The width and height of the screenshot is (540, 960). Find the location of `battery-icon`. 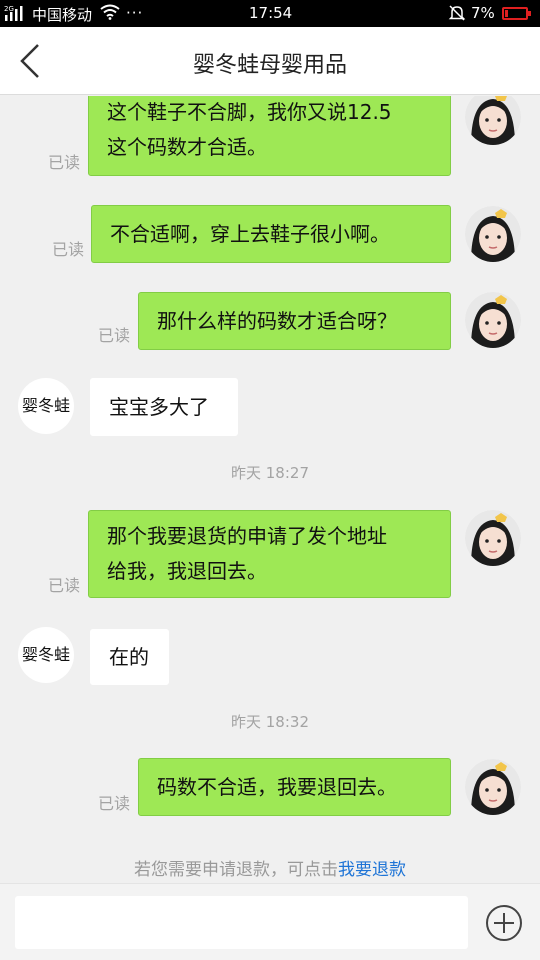

battery-icon is located at coordinates (516, 13).